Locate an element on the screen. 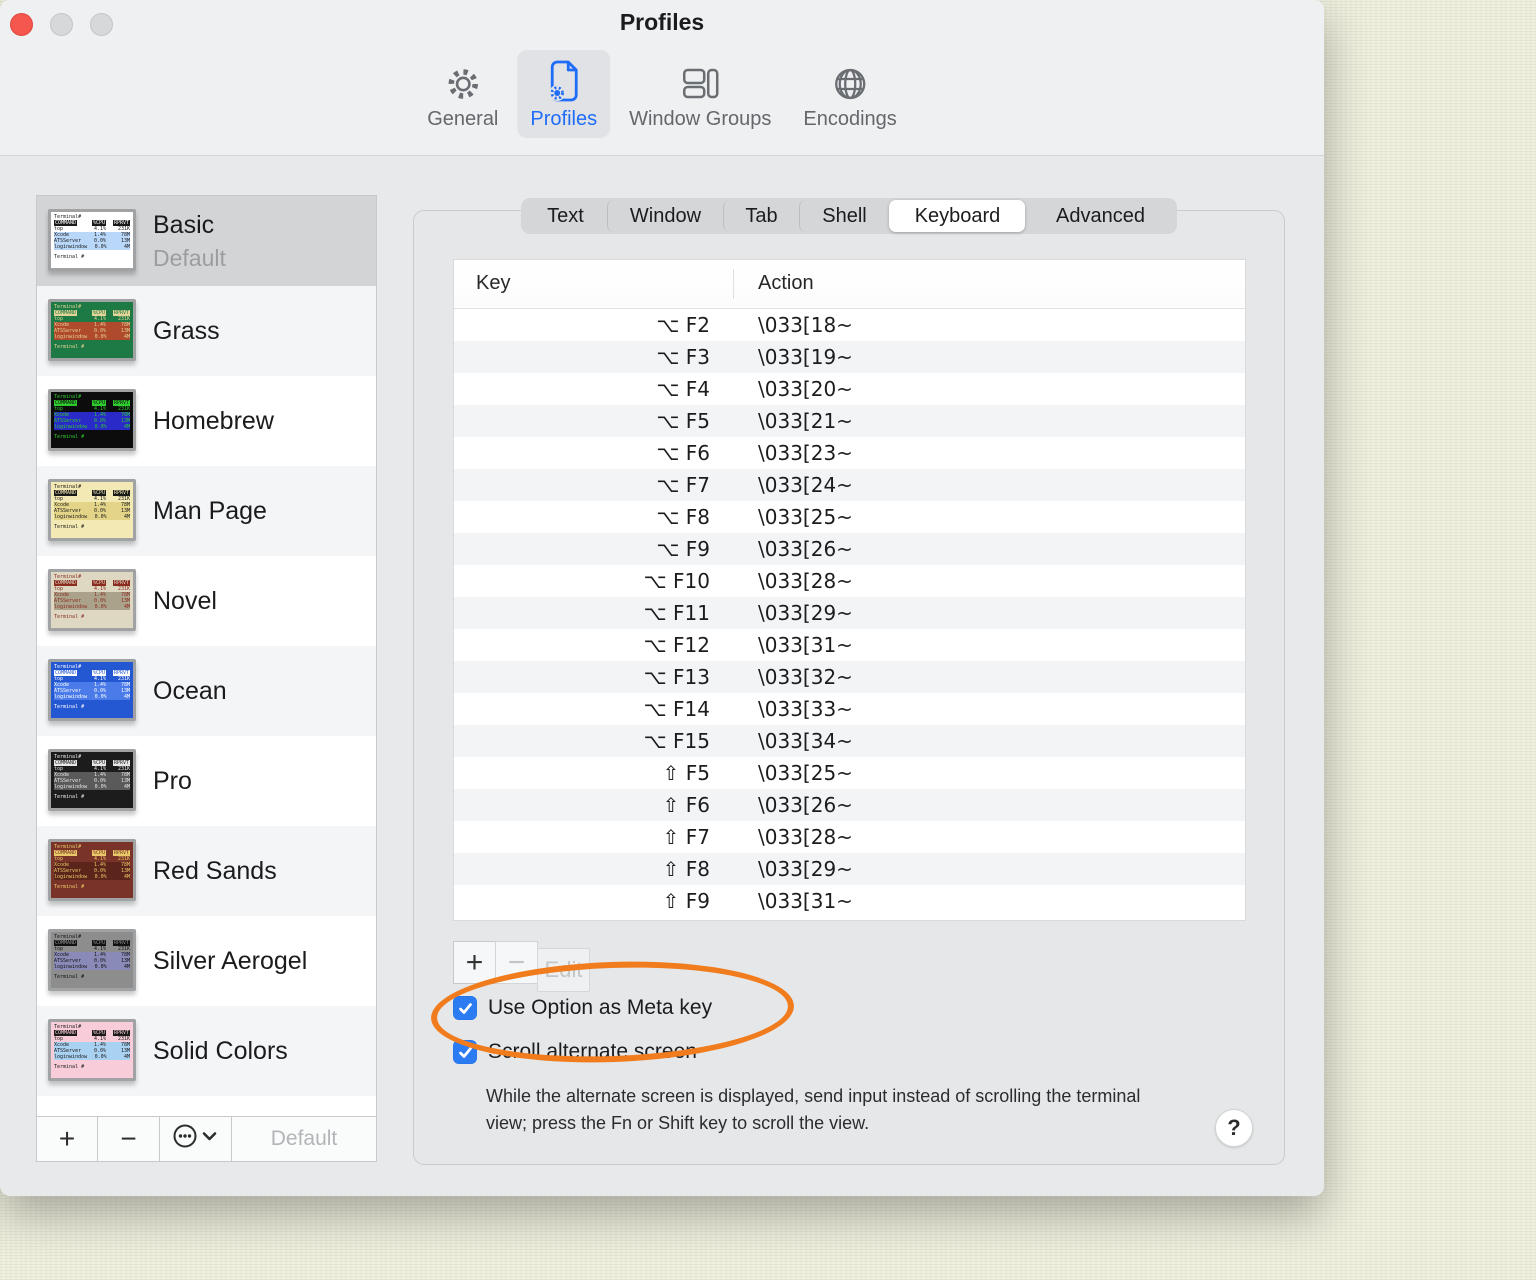 The height and width of the screenshot is (1280, 1536). toolbar: General Profiles Window Groups Encodings is located at coordinates (662, 94).